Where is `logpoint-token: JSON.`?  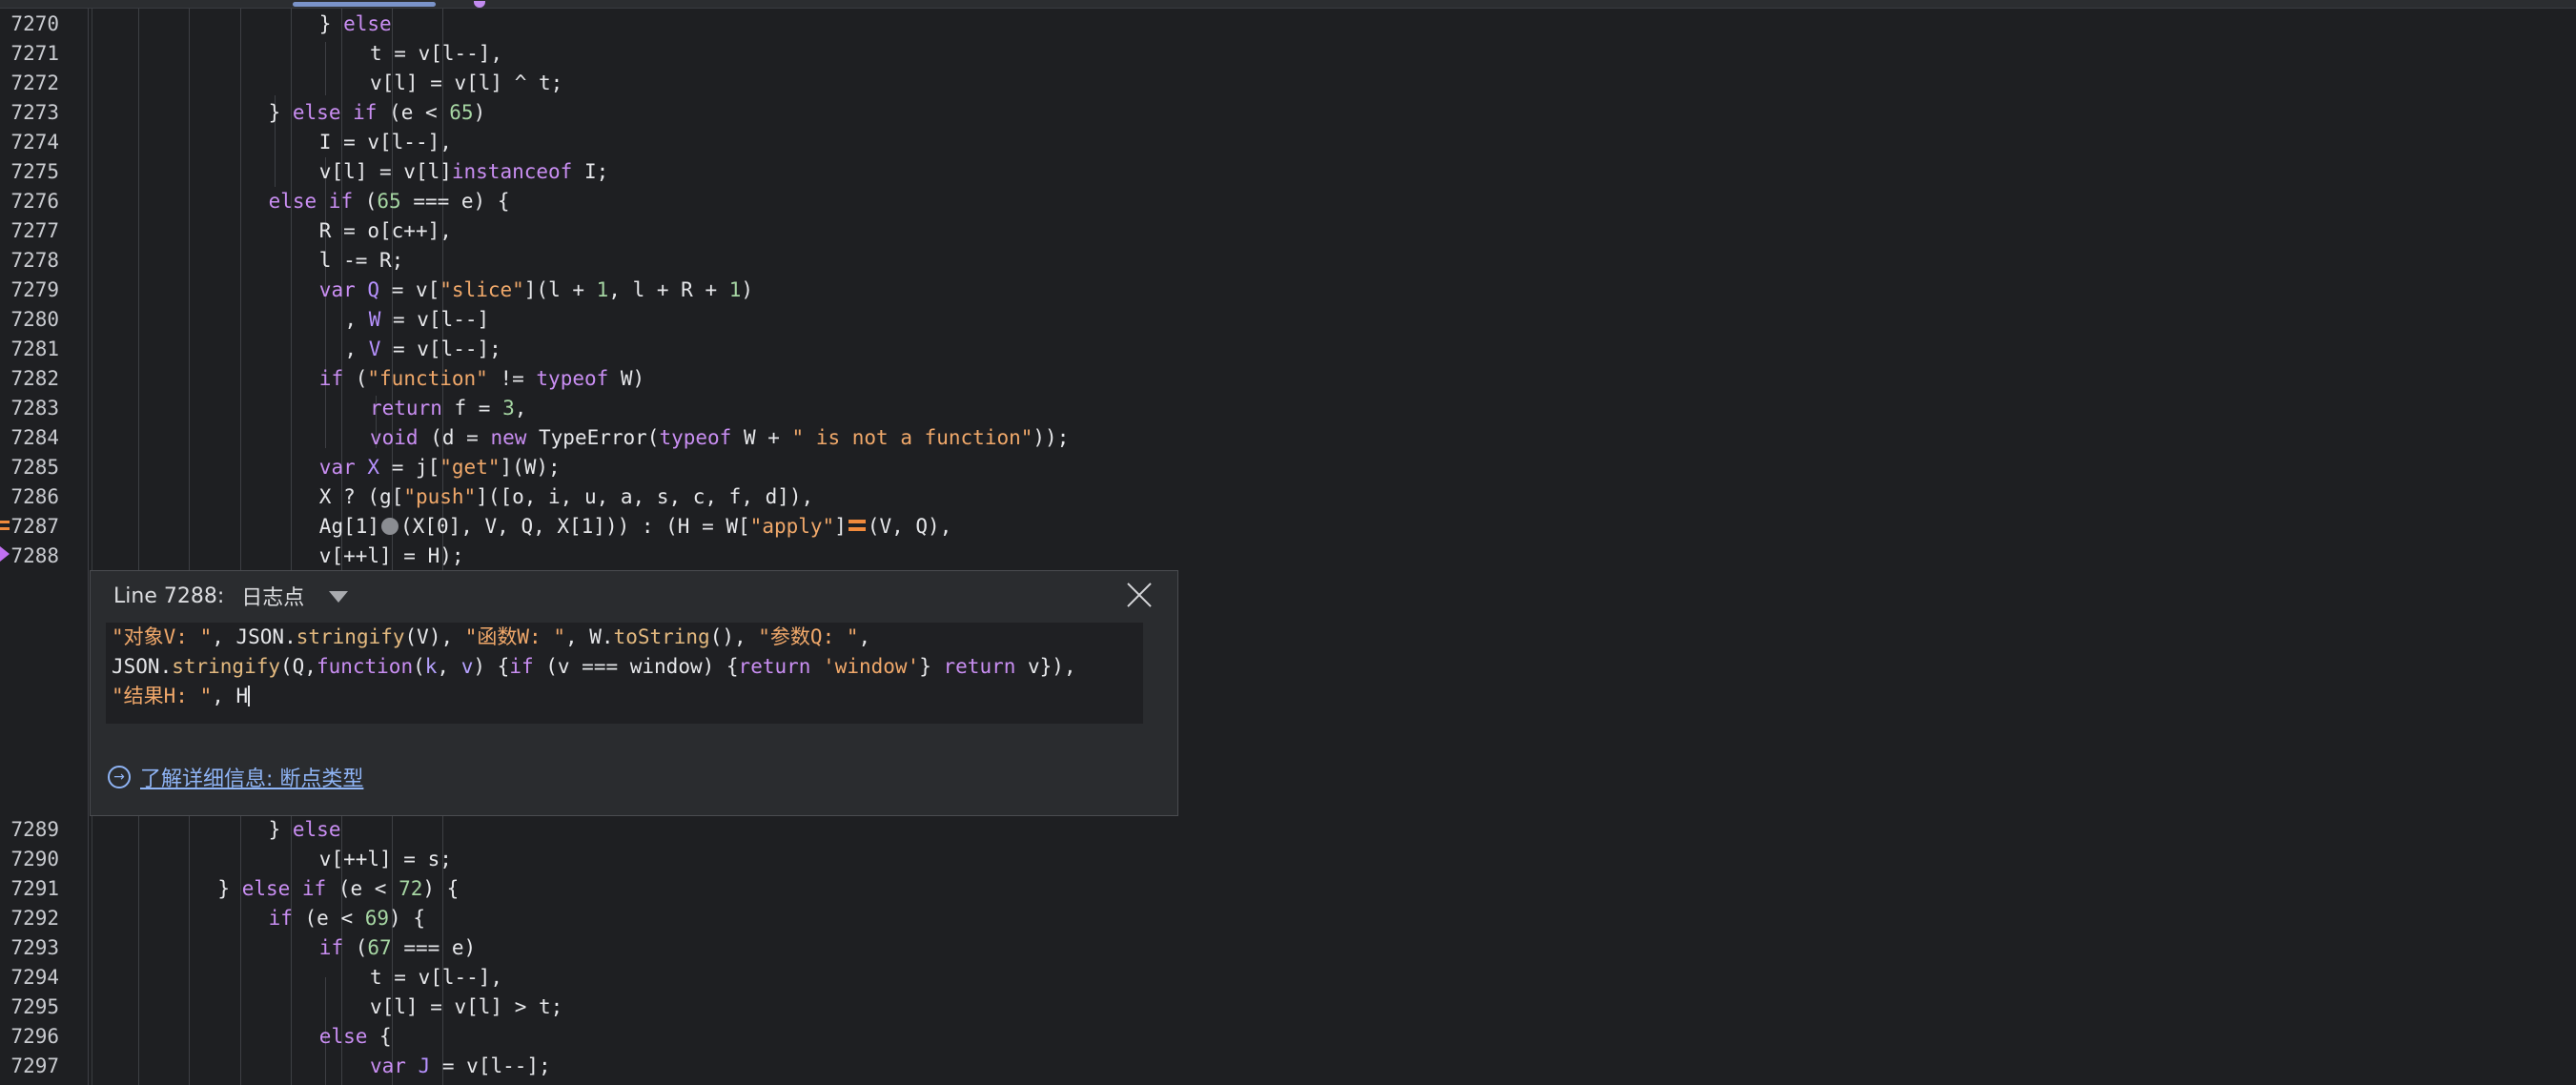 logpoint-token: JSON. is located at coordinates (142, 666).